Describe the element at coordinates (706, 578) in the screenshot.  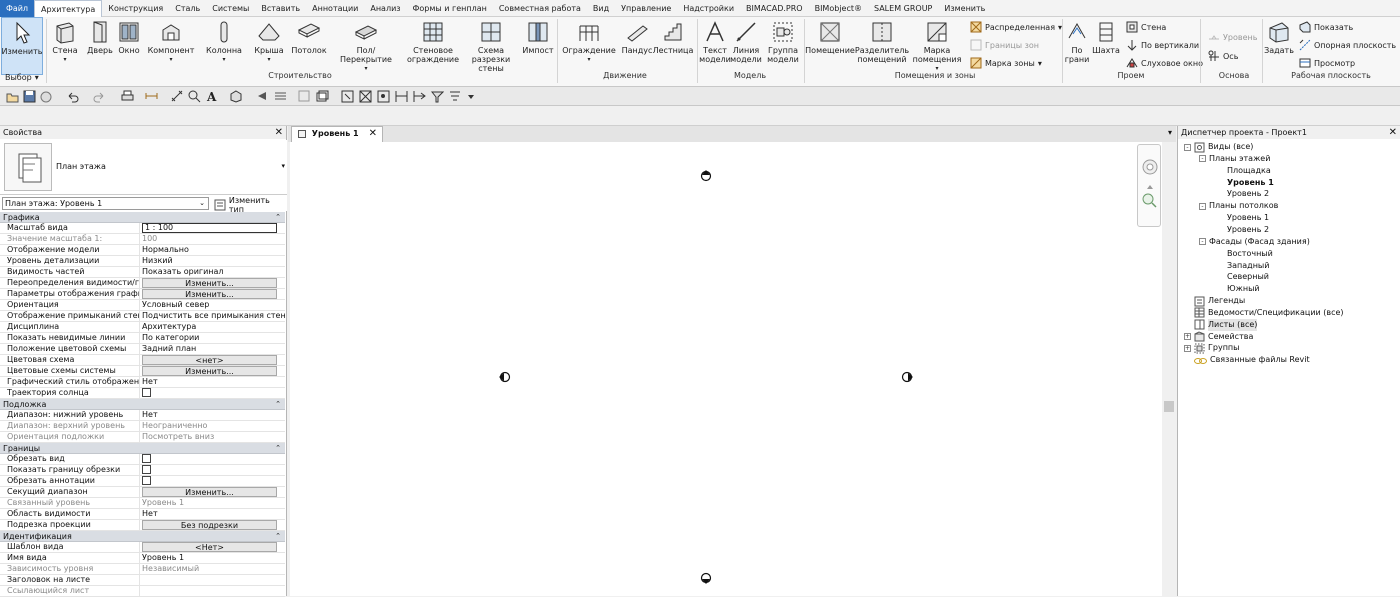
I see `elevation-marker-south` at that location.